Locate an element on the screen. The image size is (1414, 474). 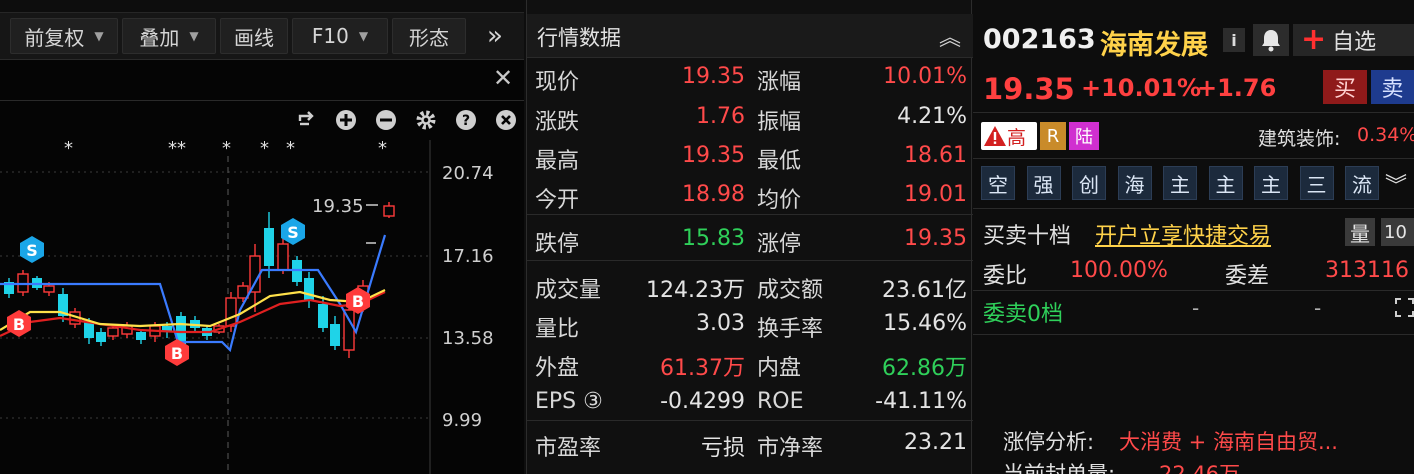
quote-label: 换手率 is located at coordinates (790, 329).